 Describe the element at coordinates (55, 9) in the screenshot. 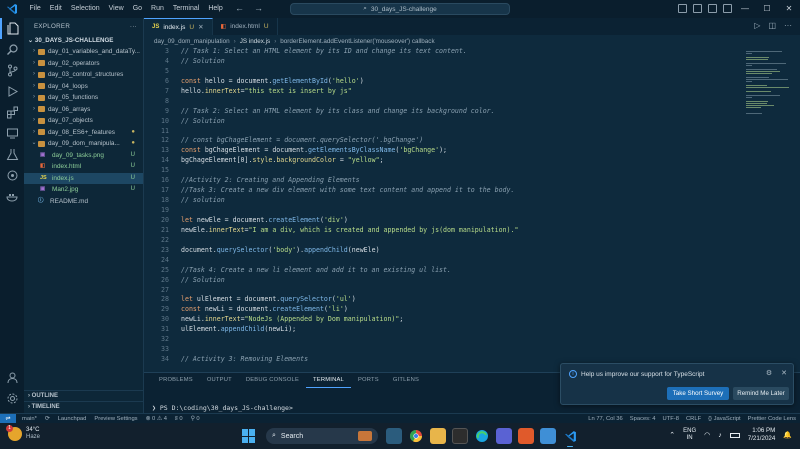

I see `menu-edit: Edit` at that location.